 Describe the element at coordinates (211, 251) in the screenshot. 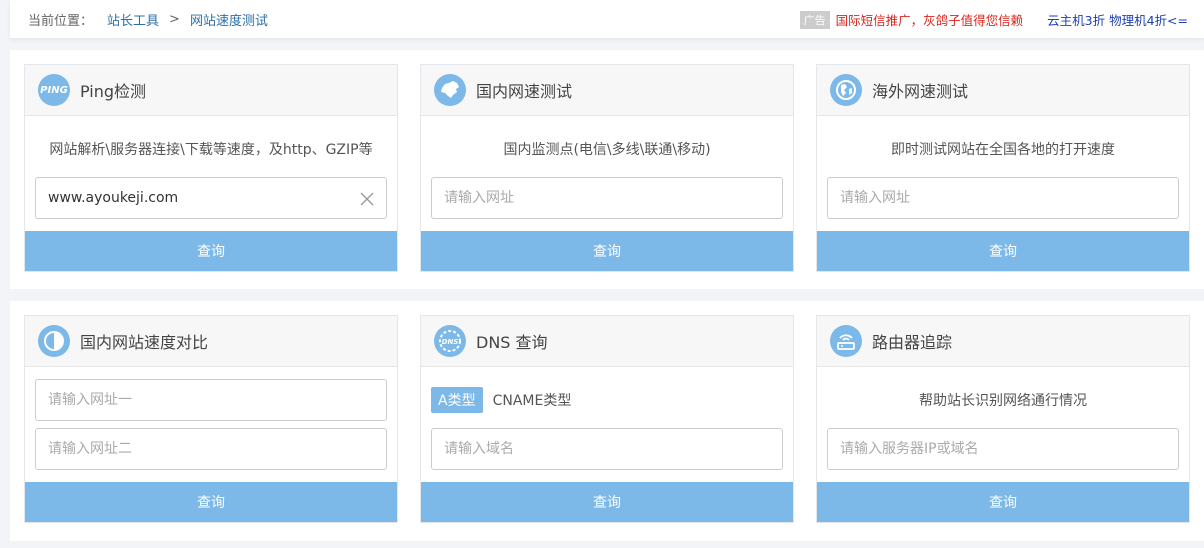

I see `ping-query-button: 查询` at that location.